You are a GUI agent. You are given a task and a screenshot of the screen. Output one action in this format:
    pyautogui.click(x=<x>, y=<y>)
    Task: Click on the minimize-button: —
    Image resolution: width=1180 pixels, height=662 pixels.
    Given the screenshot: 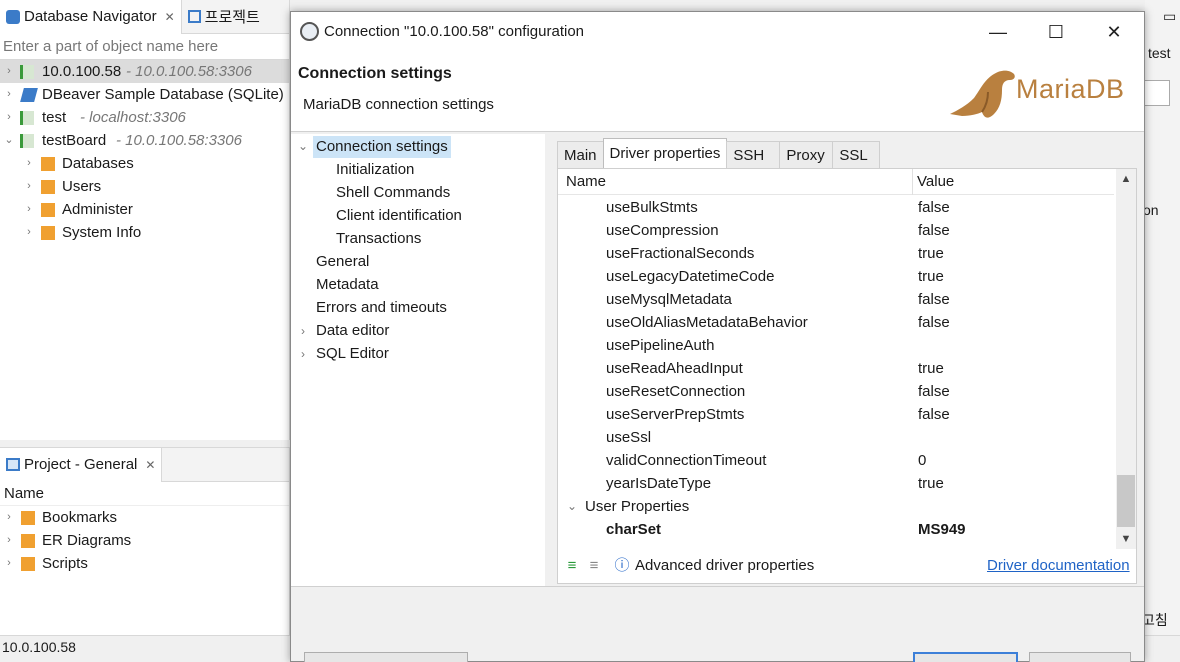 What is the action you would take?
    pyautogui.click(x=998, y=32)
    